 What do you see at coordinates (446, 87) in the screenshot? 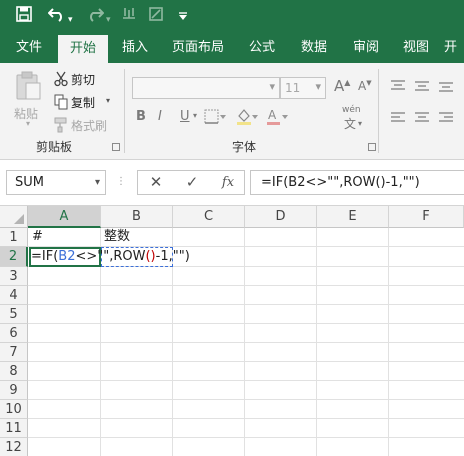
I see `align-bottom-icon` at bounding box center [446, 87].